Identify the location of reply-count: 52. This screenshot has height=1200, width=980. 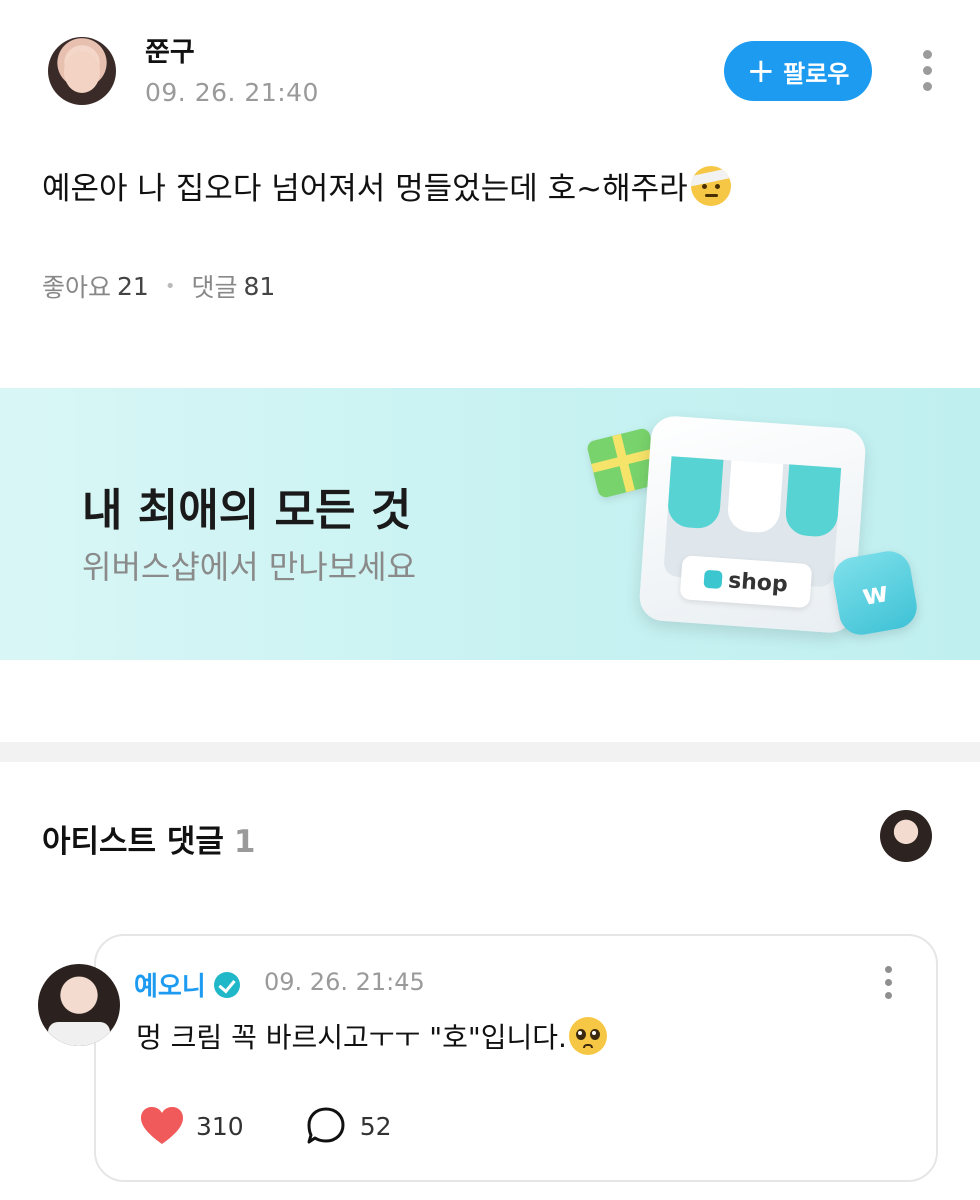
(375, 1126).